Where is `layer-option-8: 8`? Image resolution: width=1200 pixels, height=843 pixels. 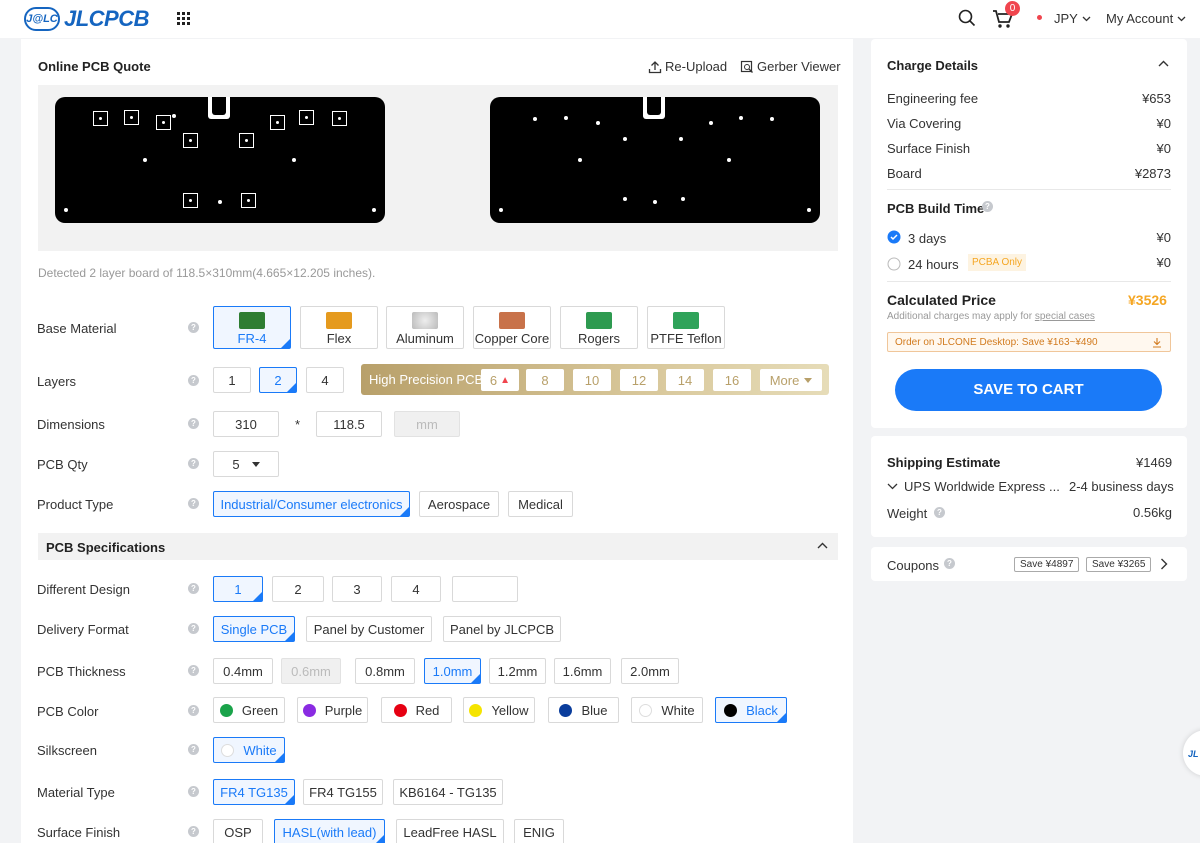 layer-option-8: 8 is located at coordinates (545, 380).